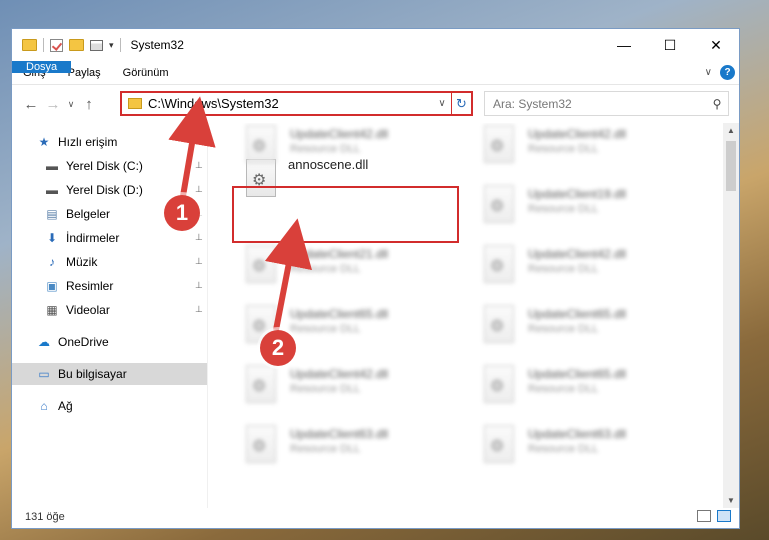  I want to click on refresh-button: ↻, so click(461, 103).